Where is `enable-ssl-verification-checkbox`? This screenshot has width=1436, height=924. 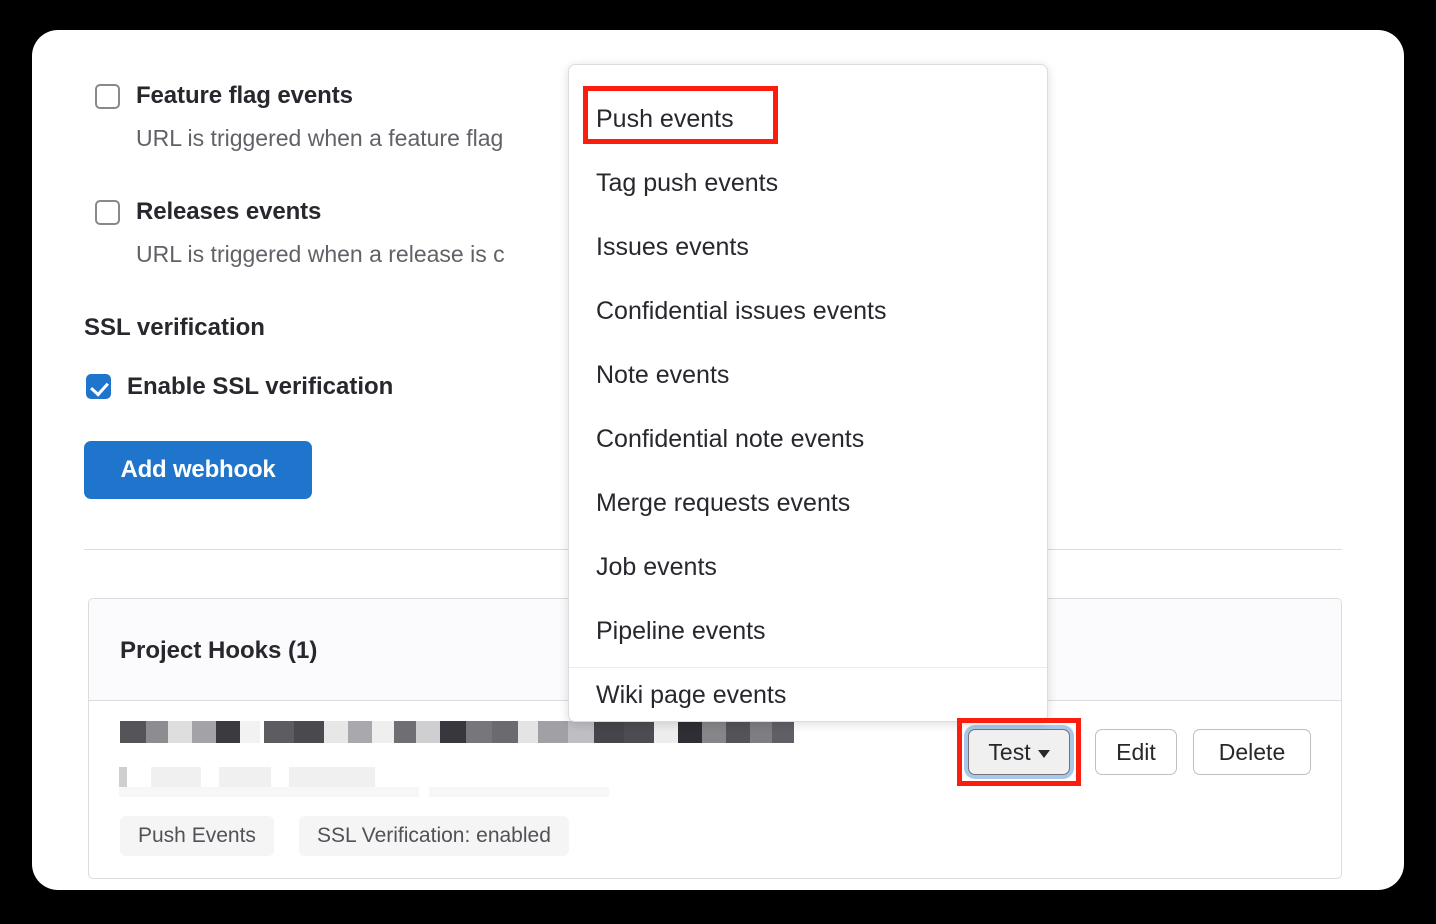 enable-ssl-verification-checkbox is located at coordinates (98, 386).